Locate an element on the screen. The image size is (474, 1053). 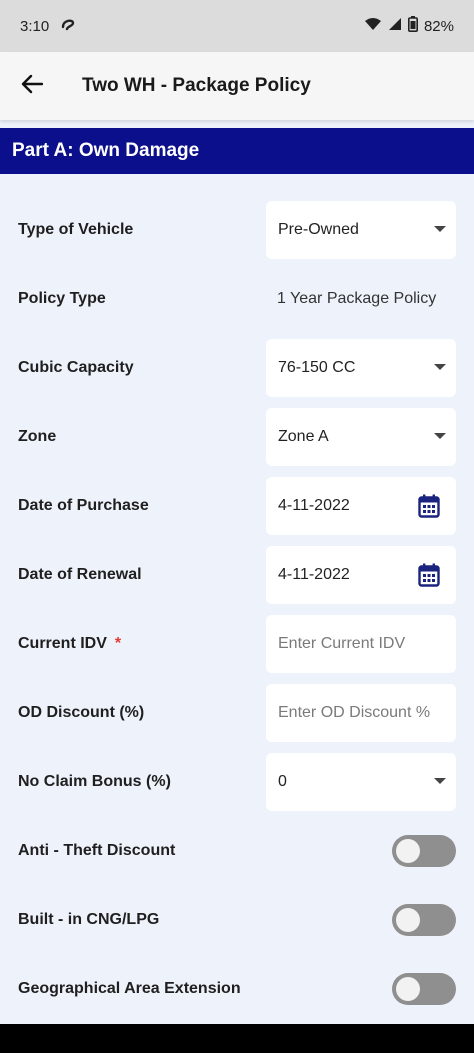
current-idv-input is located at coordinates (367, 644).